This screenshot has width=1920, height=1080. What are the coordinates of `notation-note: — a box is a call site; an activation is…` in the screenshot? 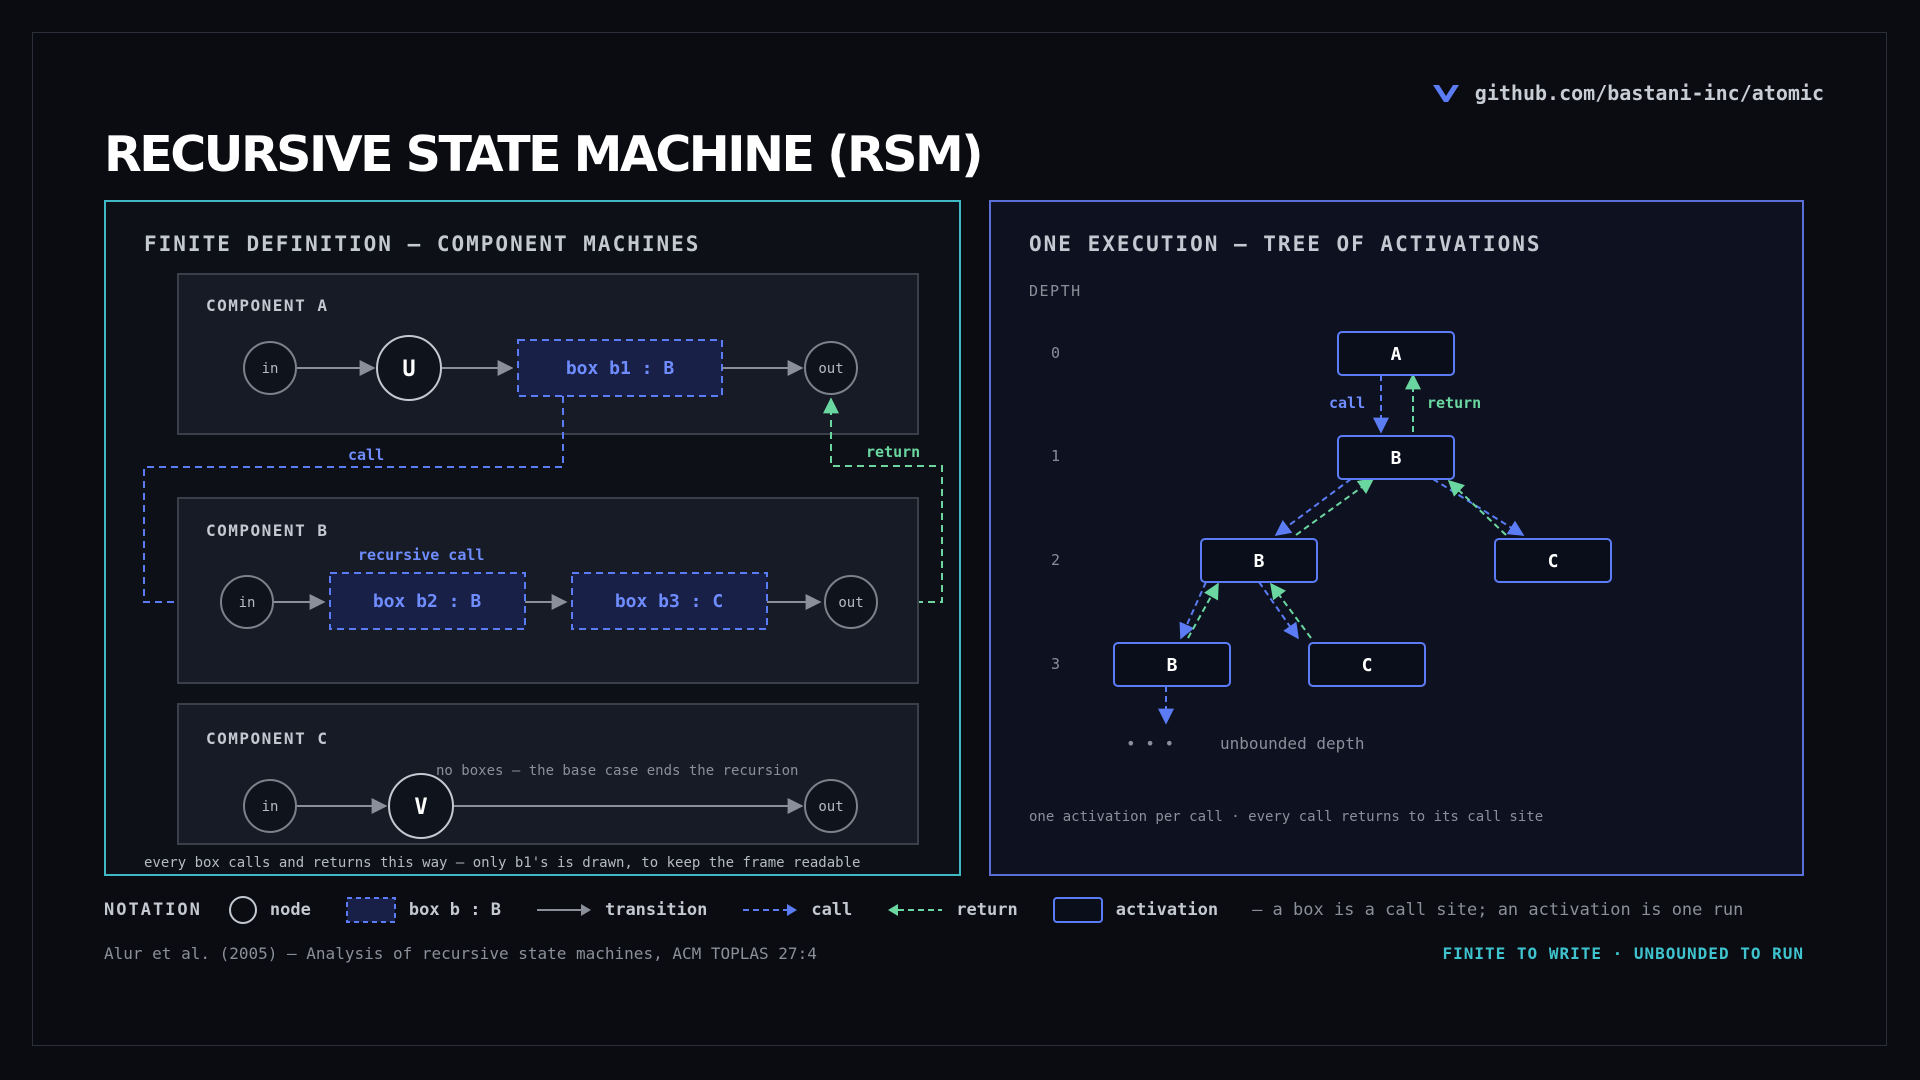 It's located at (1498, 910).